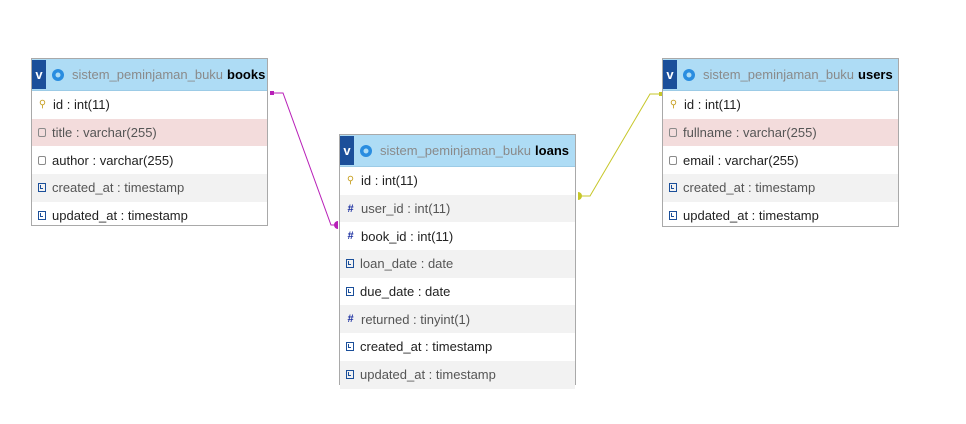 This screenshot has width=966, height=424. Describe the element at coordinates (104, 133) in the screenshot. I see `column-label: title : varchar(255)` at that location.